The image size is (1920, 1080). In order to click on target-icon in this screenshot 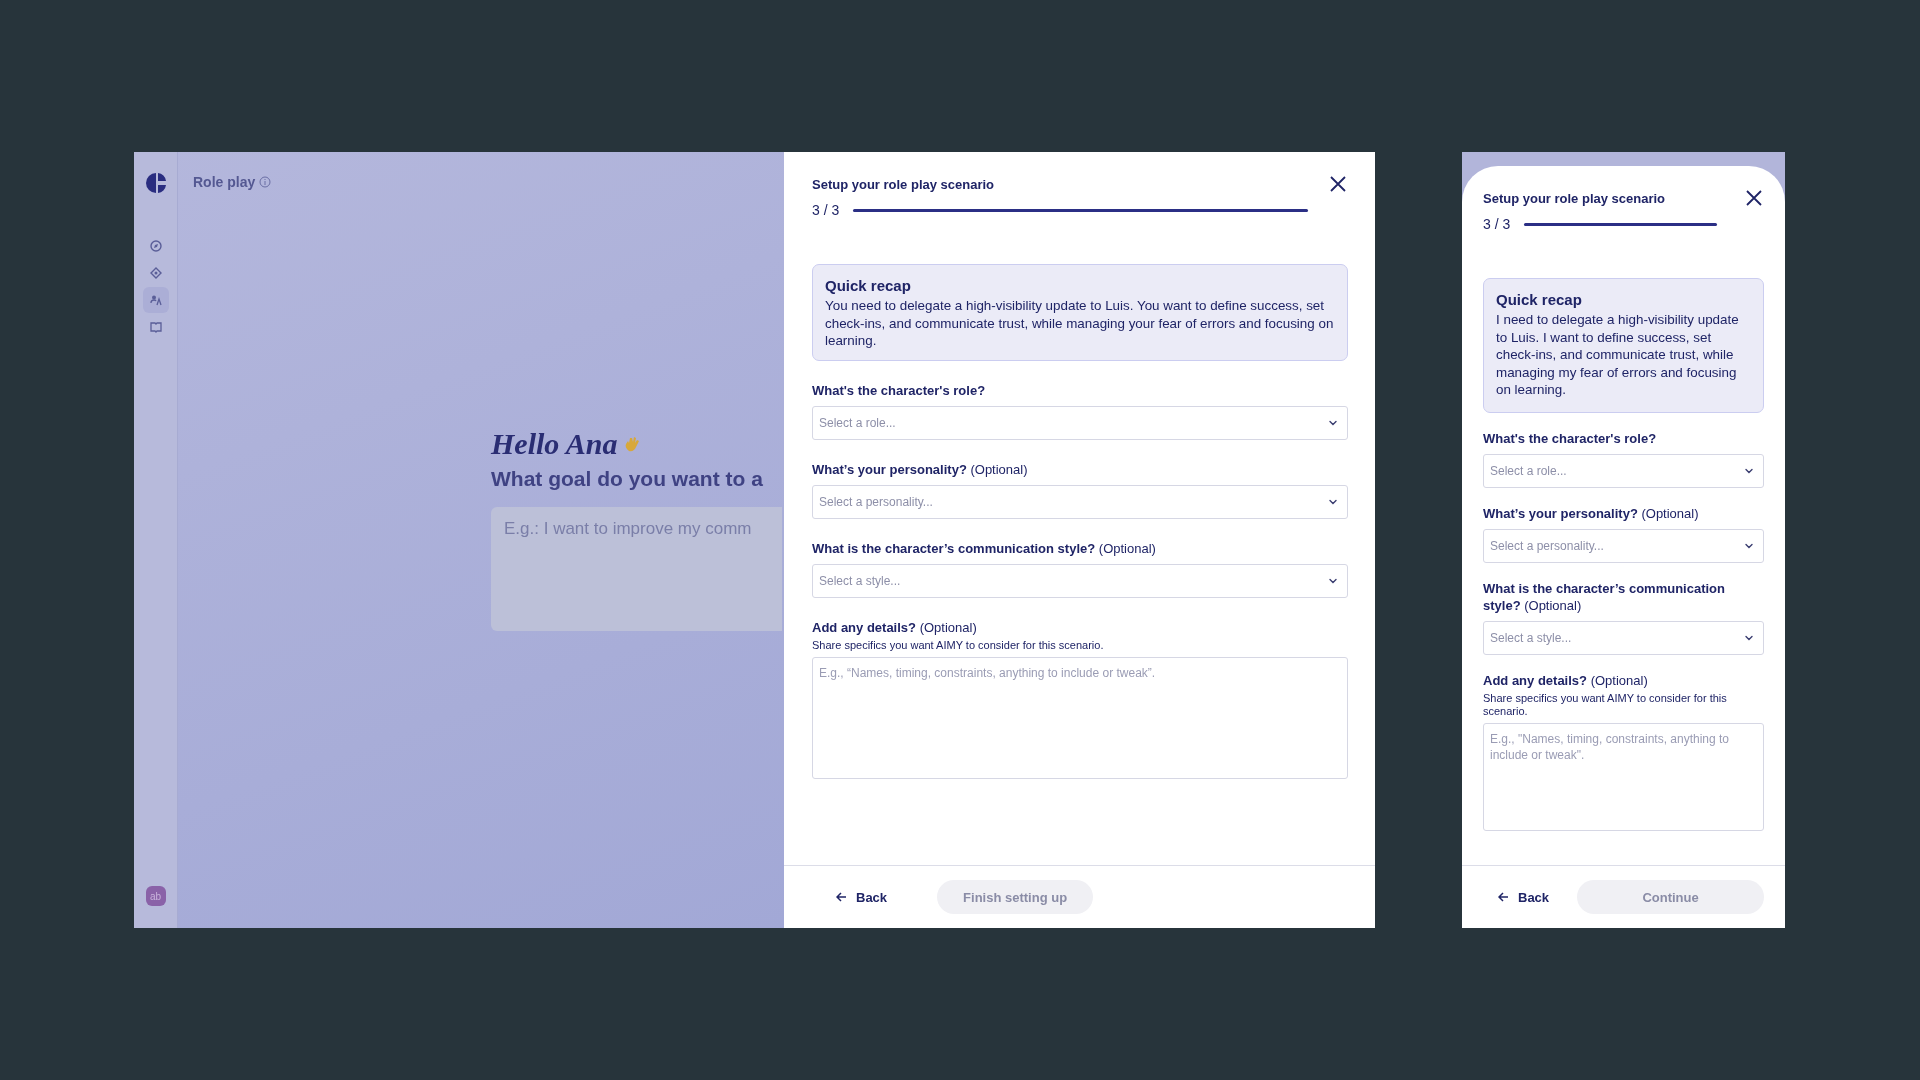, I will do `click(155, 273)`.